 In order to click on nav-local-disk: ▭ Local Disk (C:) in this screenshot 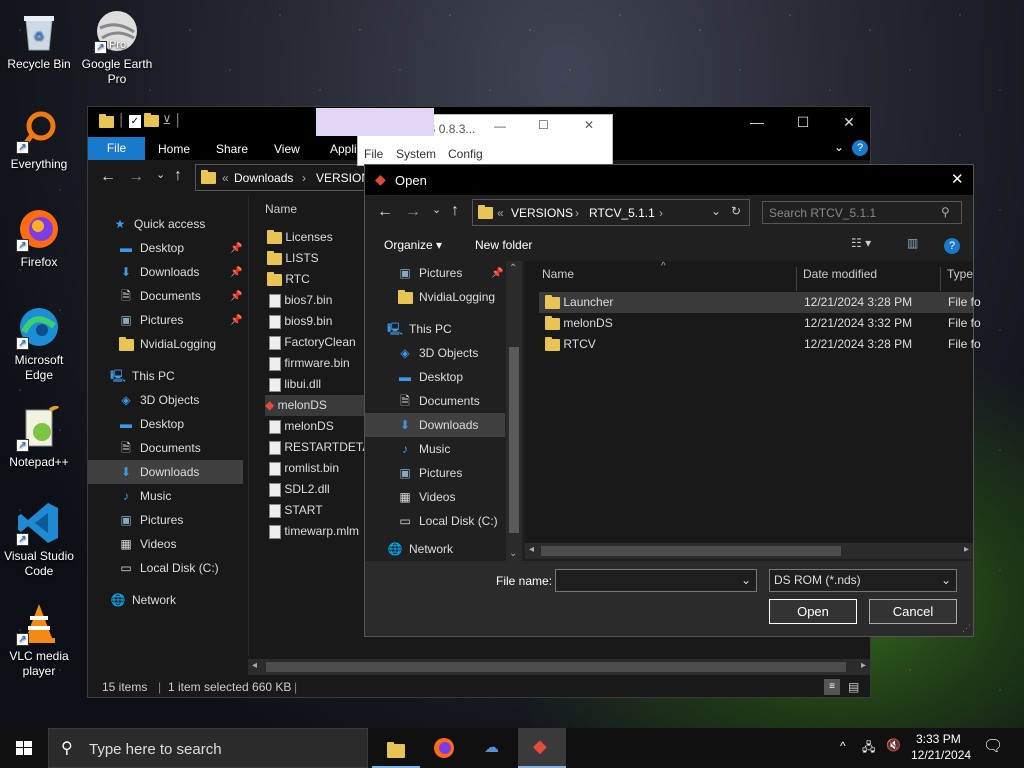, I will do `click(168, 568)`.